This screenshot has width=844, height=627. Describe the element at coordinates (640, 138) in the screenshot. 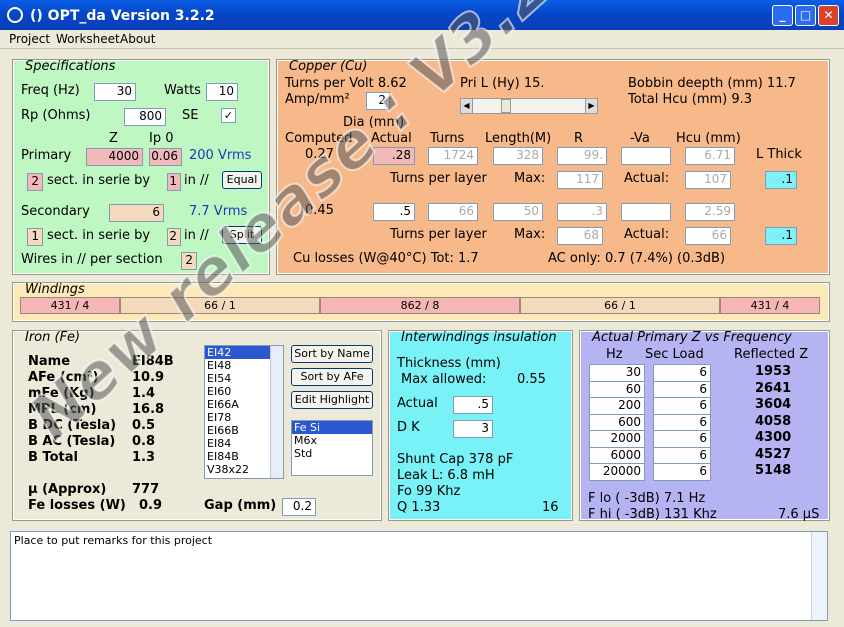

I see `va-header: -Va` at that location.